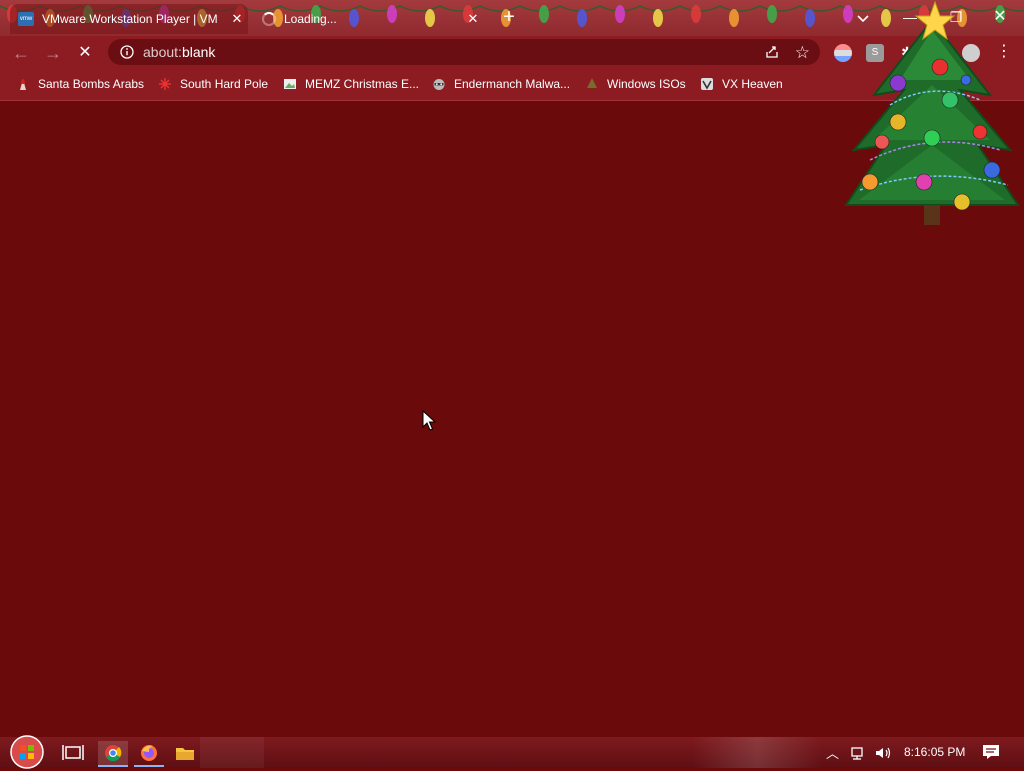  Describe the element at coordinates (752, 84) in the screenshot. I see `bookmark-label: VX Heaven` at that location.